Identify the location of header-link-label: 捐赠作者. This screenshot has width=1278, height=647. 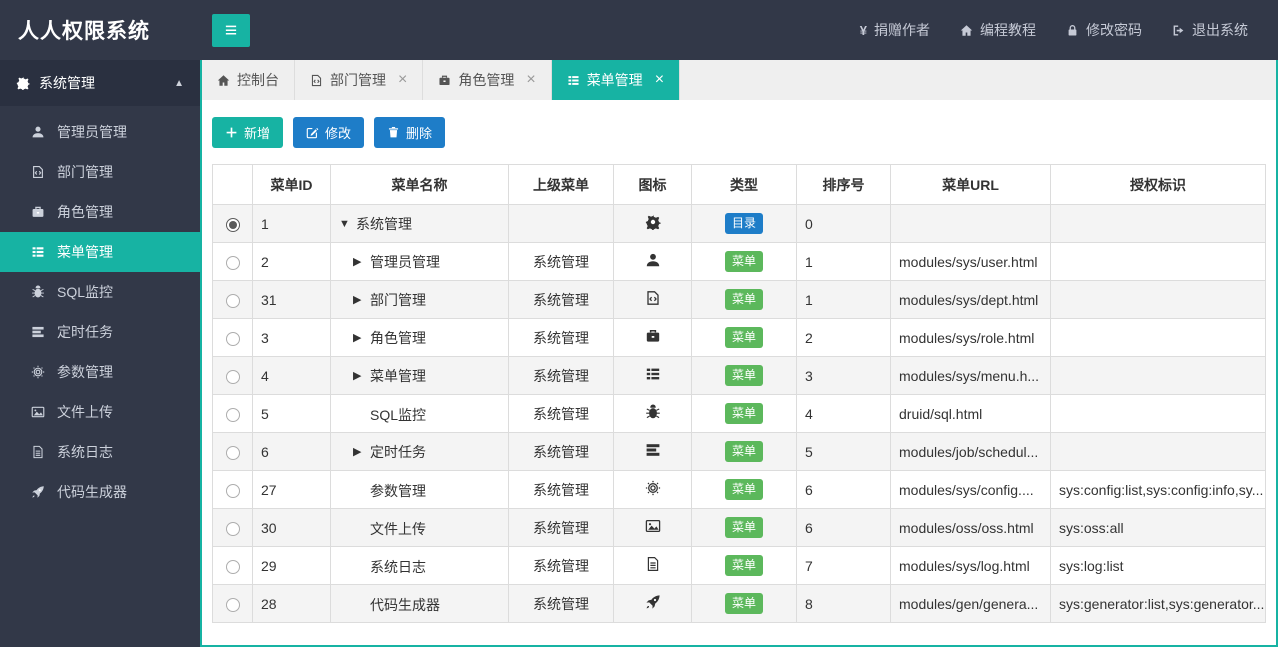
(902, 30).